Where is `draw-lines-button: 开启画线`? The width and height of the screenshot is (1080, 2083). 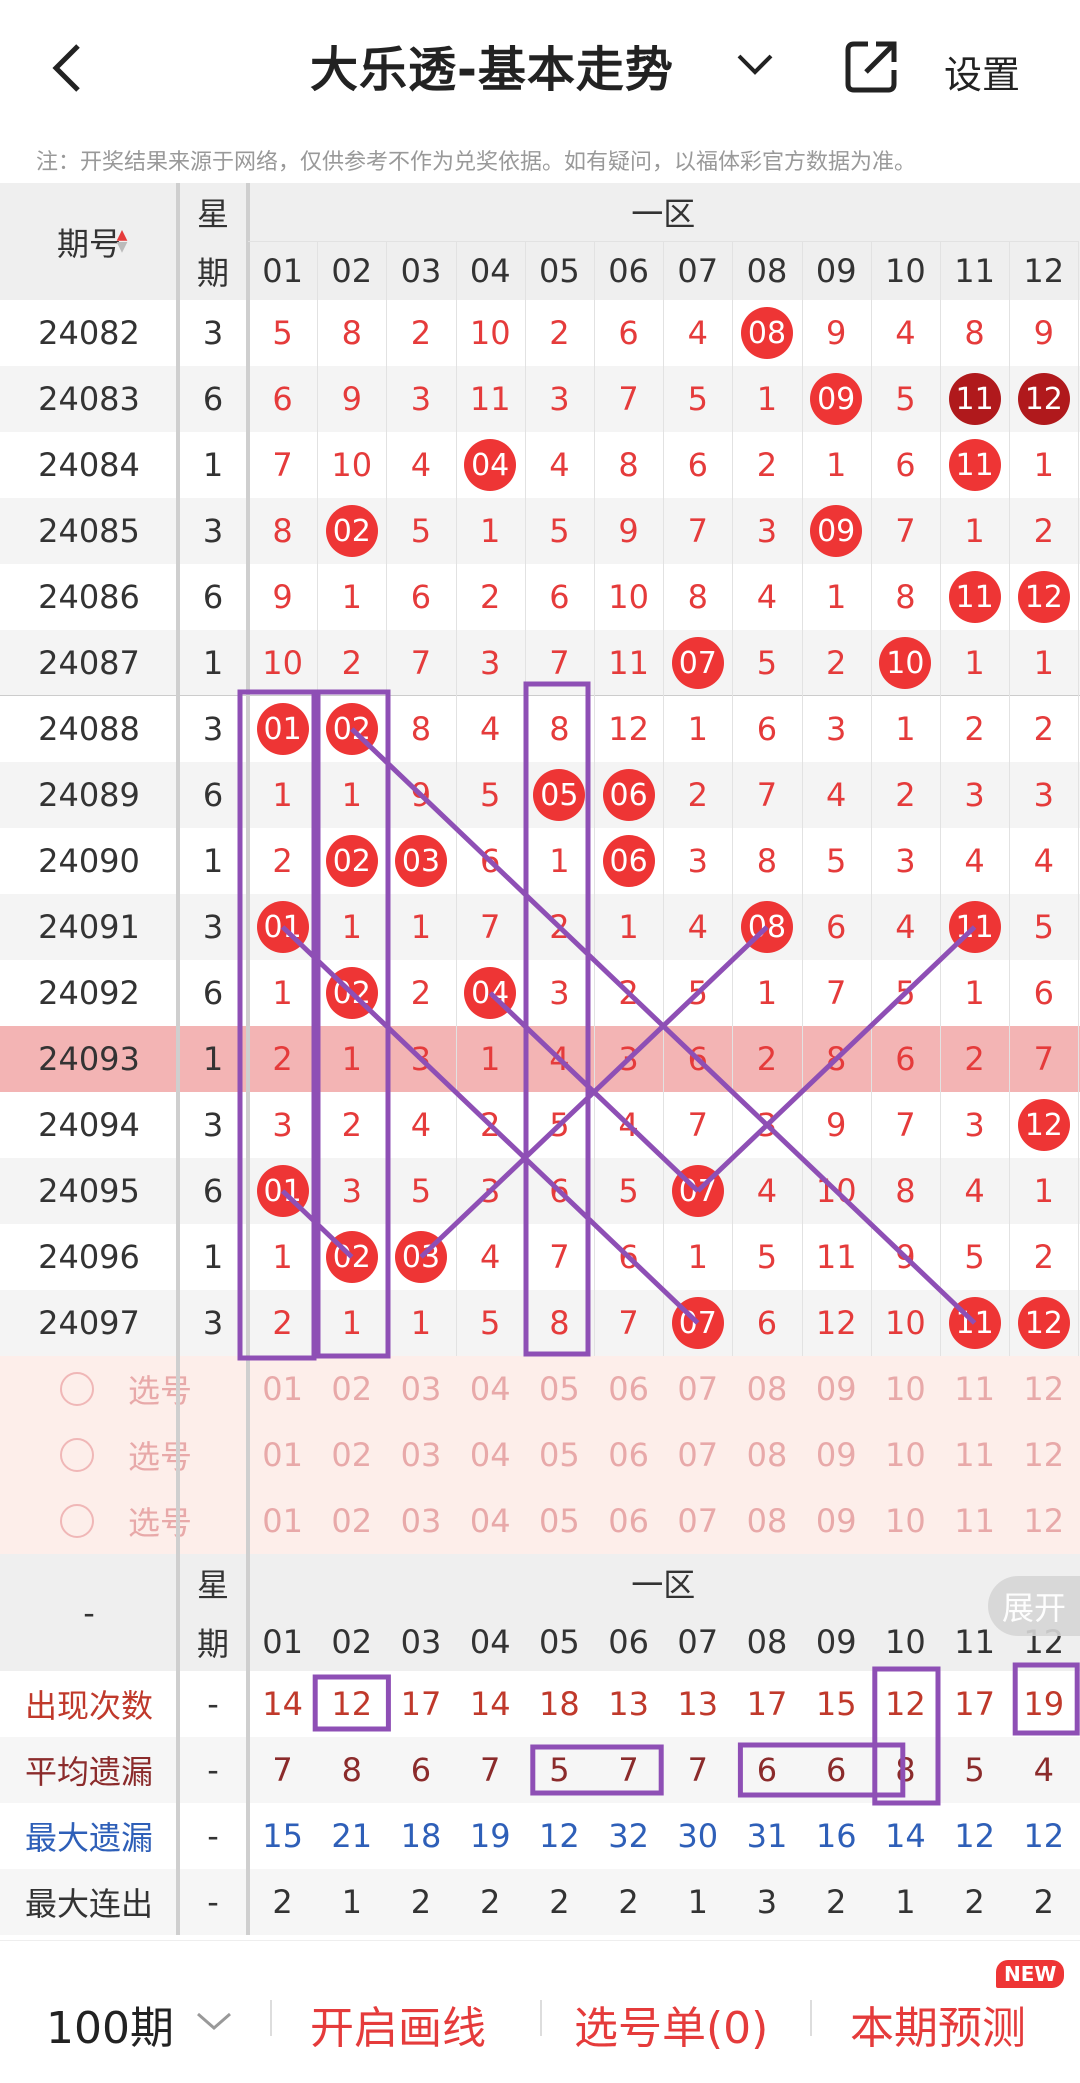
draw-lines-button: 开启画线 is located at coordinates (398, 2024).